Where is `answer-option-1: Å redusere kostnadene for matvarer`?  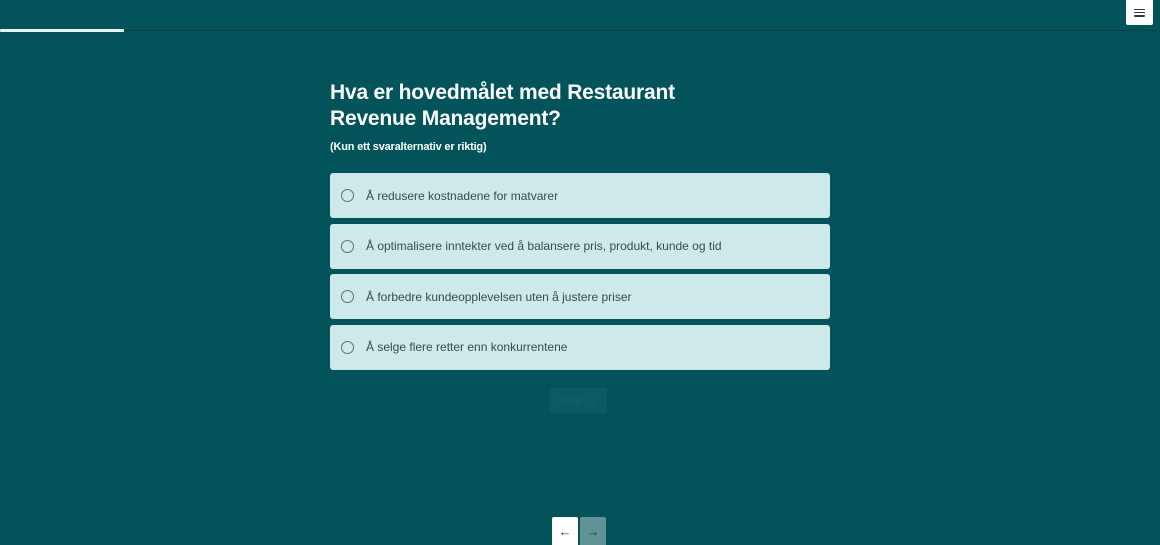
answer-option-1: Å redusere kostnadene for matvarer is located at coordinates (580, 195).